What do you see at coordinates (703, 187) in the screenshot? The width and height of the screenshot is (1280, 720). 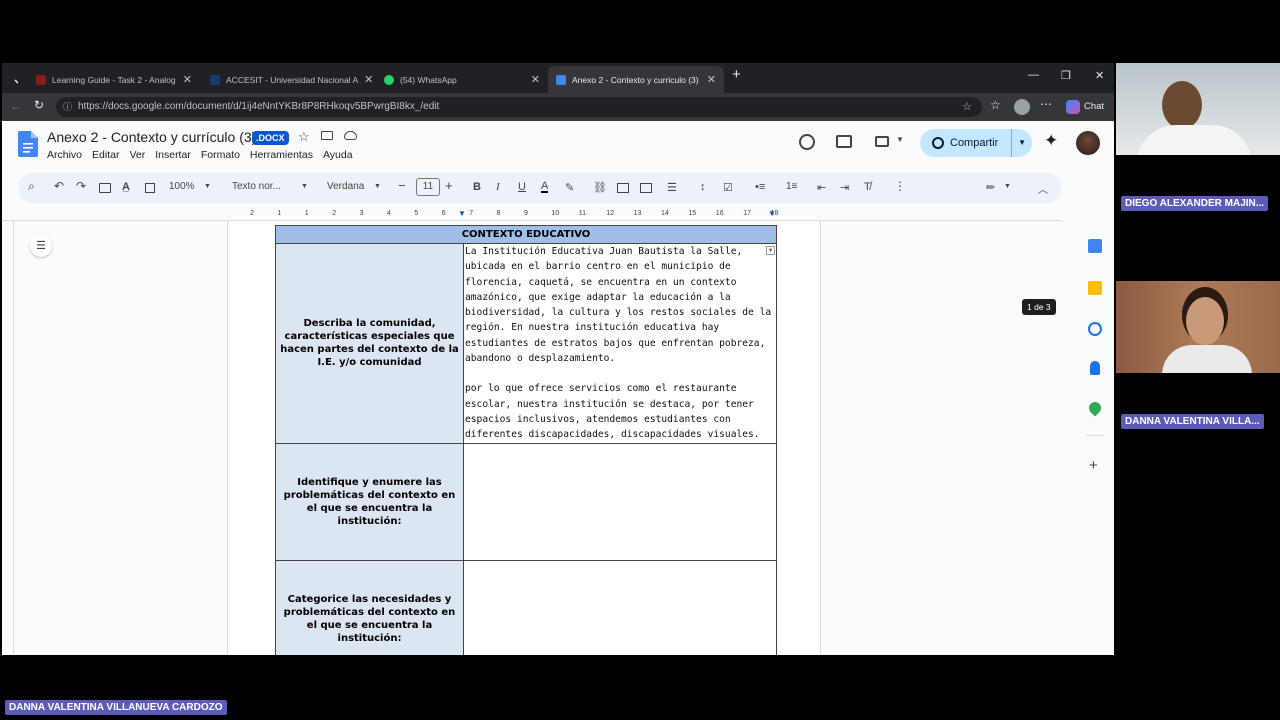 I see `line-spacing-icon: ↕` at bounding box center [703, 187].